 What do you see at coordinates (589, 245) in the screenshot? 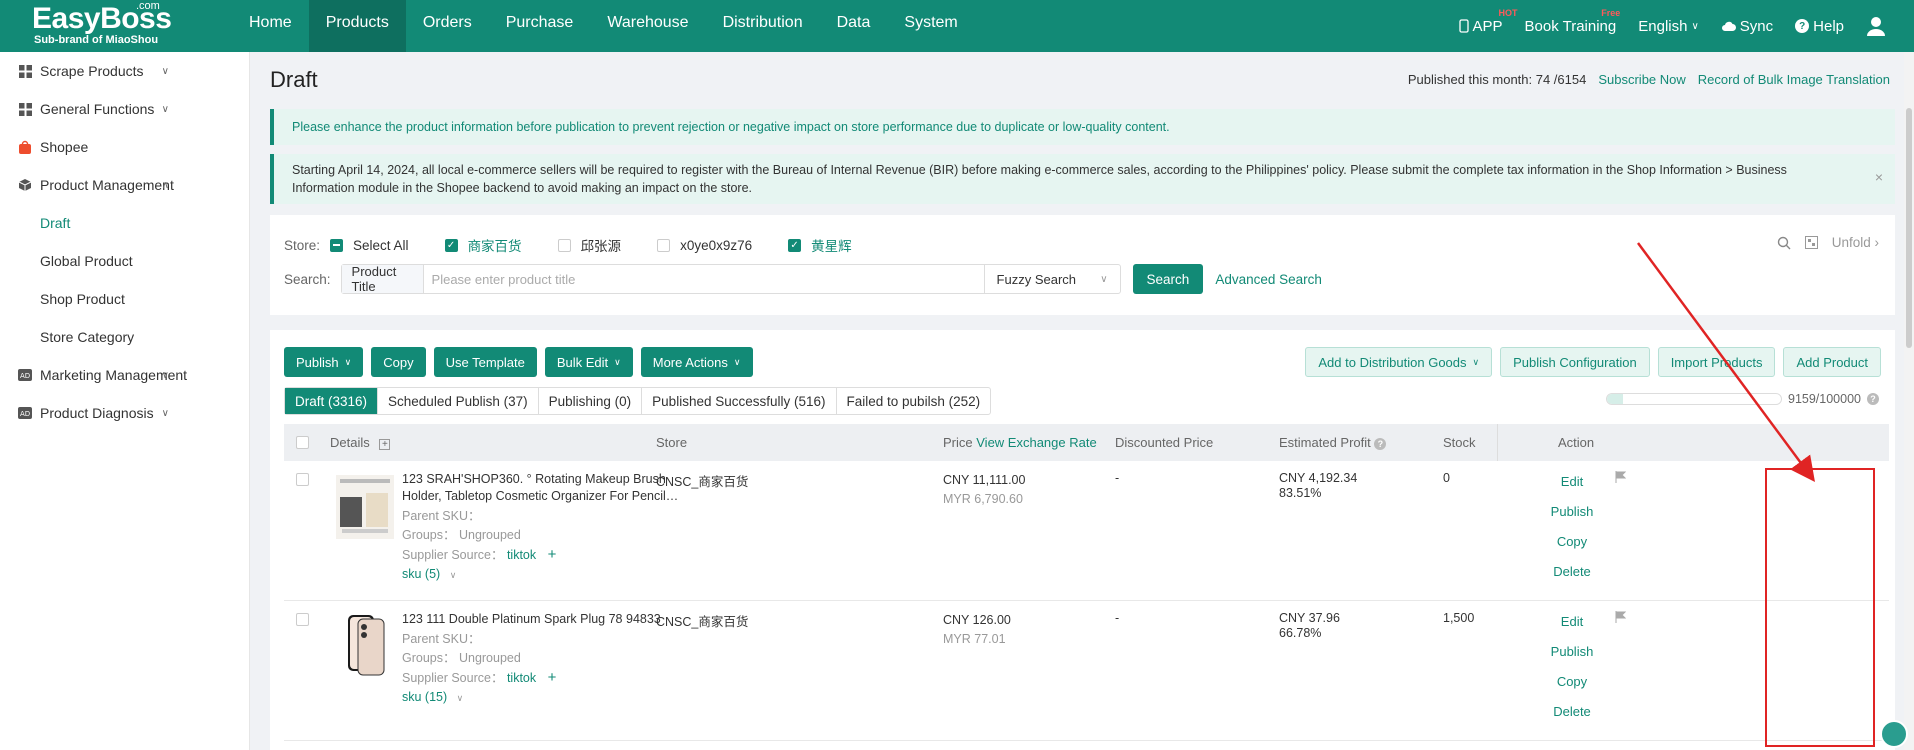
I see `store-option: 邱张源` at bounding box center [589, 245].